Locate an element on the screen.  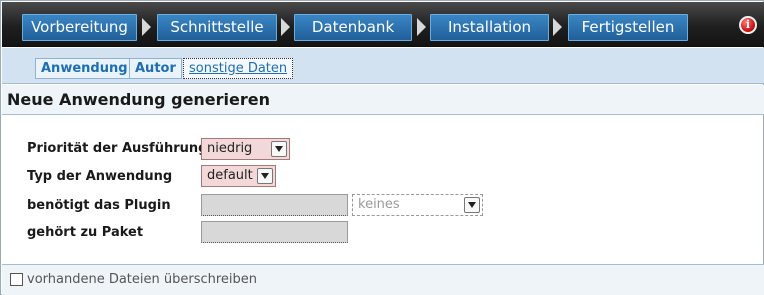
type-select: default is located at coordinates (238, 176).